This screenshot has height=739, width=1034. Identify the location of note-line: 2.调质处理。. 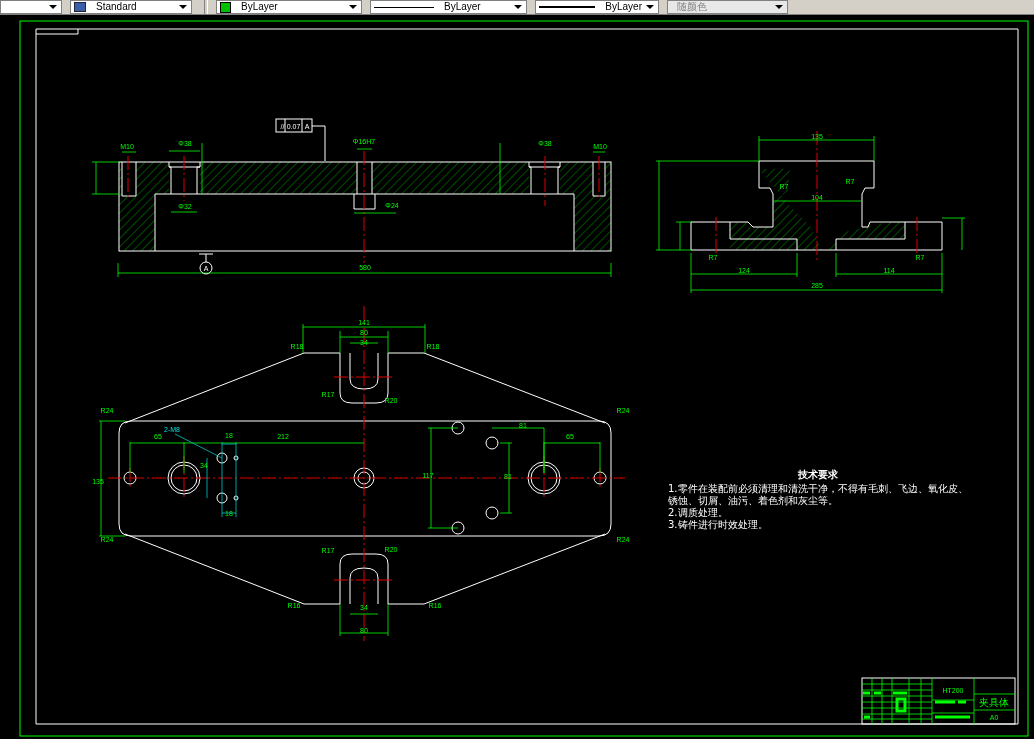
(698, 513).